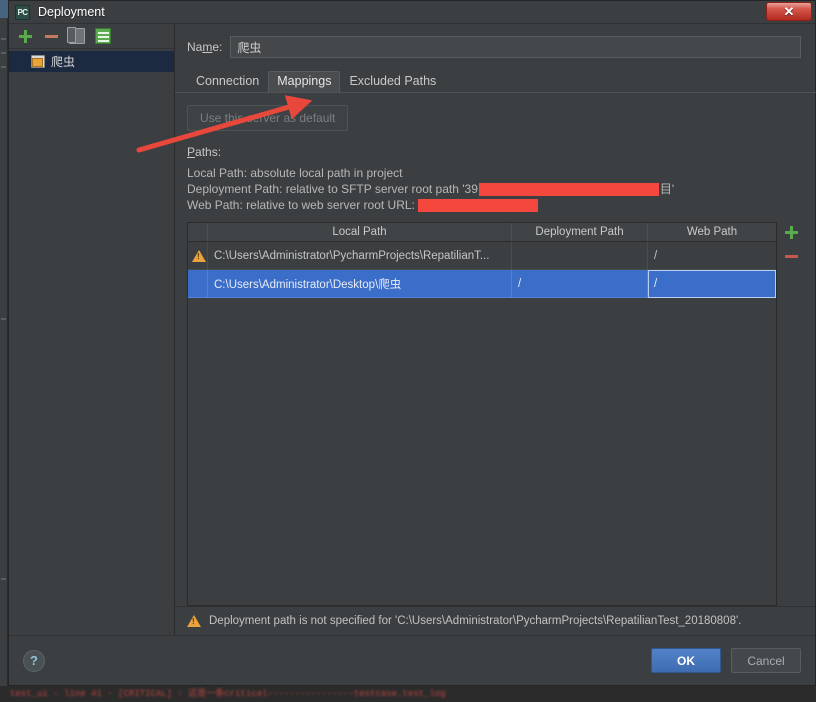 The height and width of the screenshot is (702, 816). What do you see at coordinates (515, 47) in the screenshot?
I see `name-input` at bounding box center [515, 47].